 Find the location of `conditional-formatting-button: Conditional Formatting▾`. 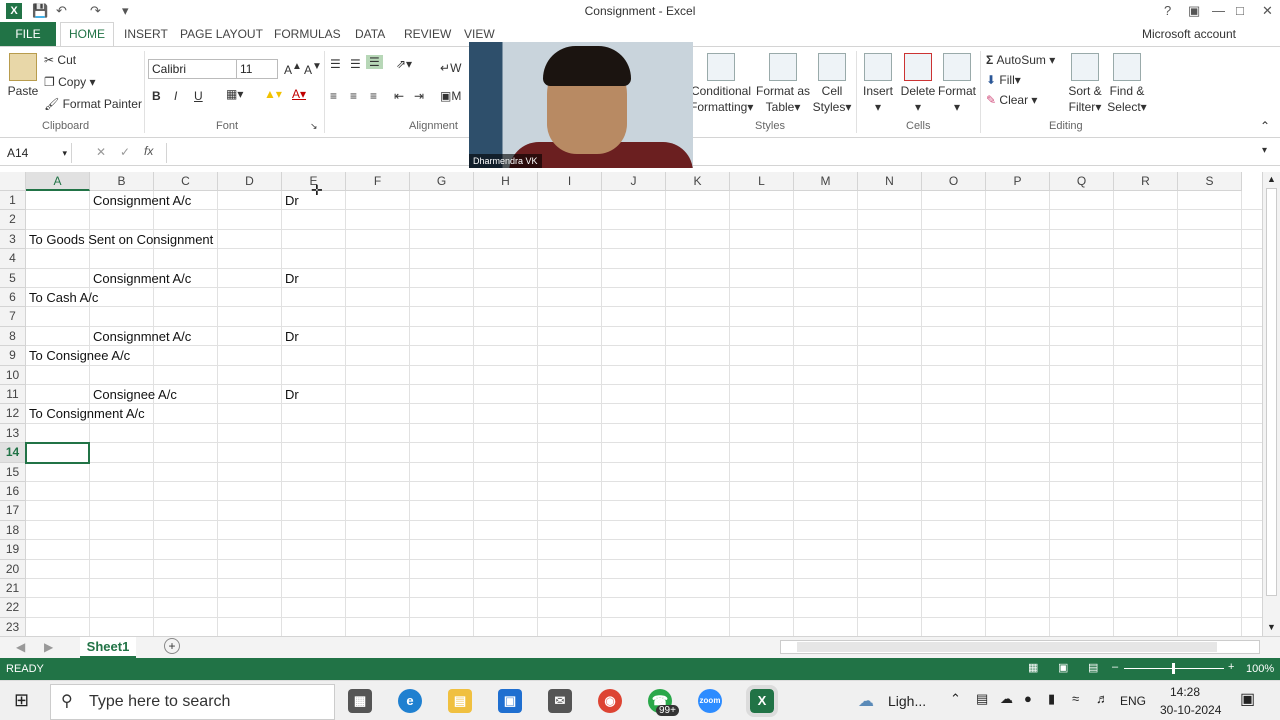

conditional-formatting-button: Conditional Formatting▾ is located at coordinates (721, 84).